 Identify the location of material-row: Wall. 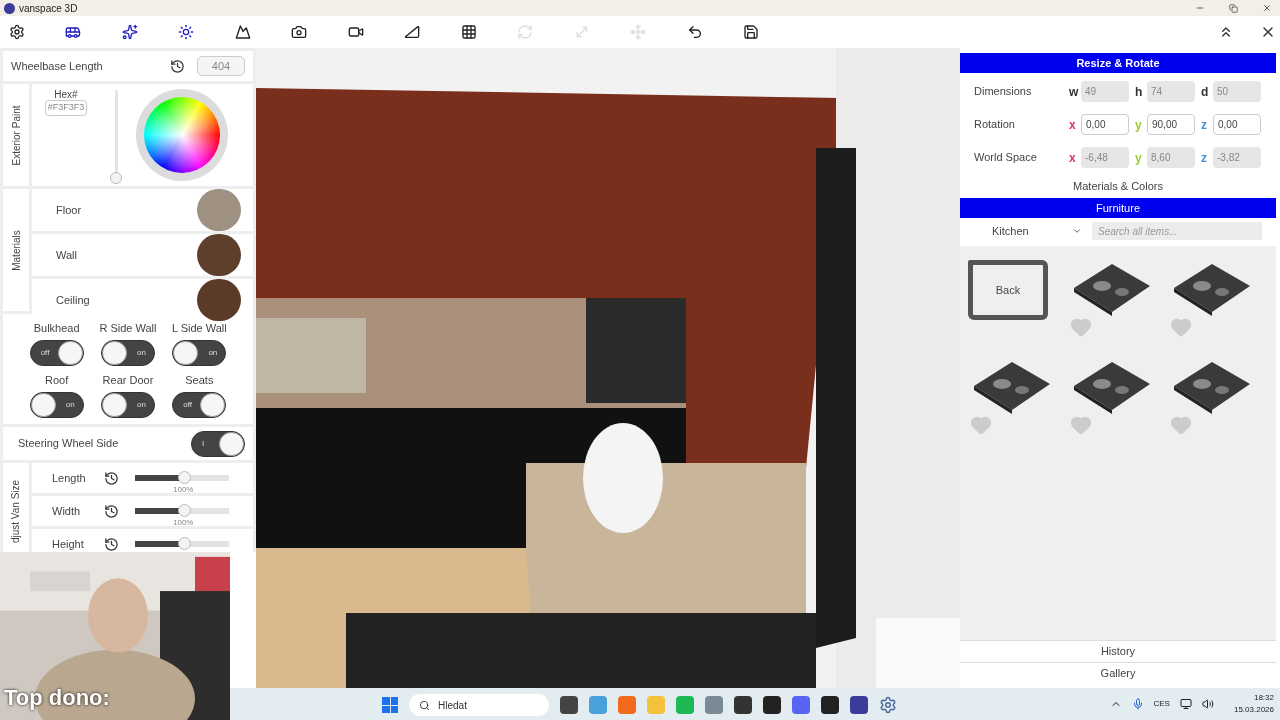
(142, 255).